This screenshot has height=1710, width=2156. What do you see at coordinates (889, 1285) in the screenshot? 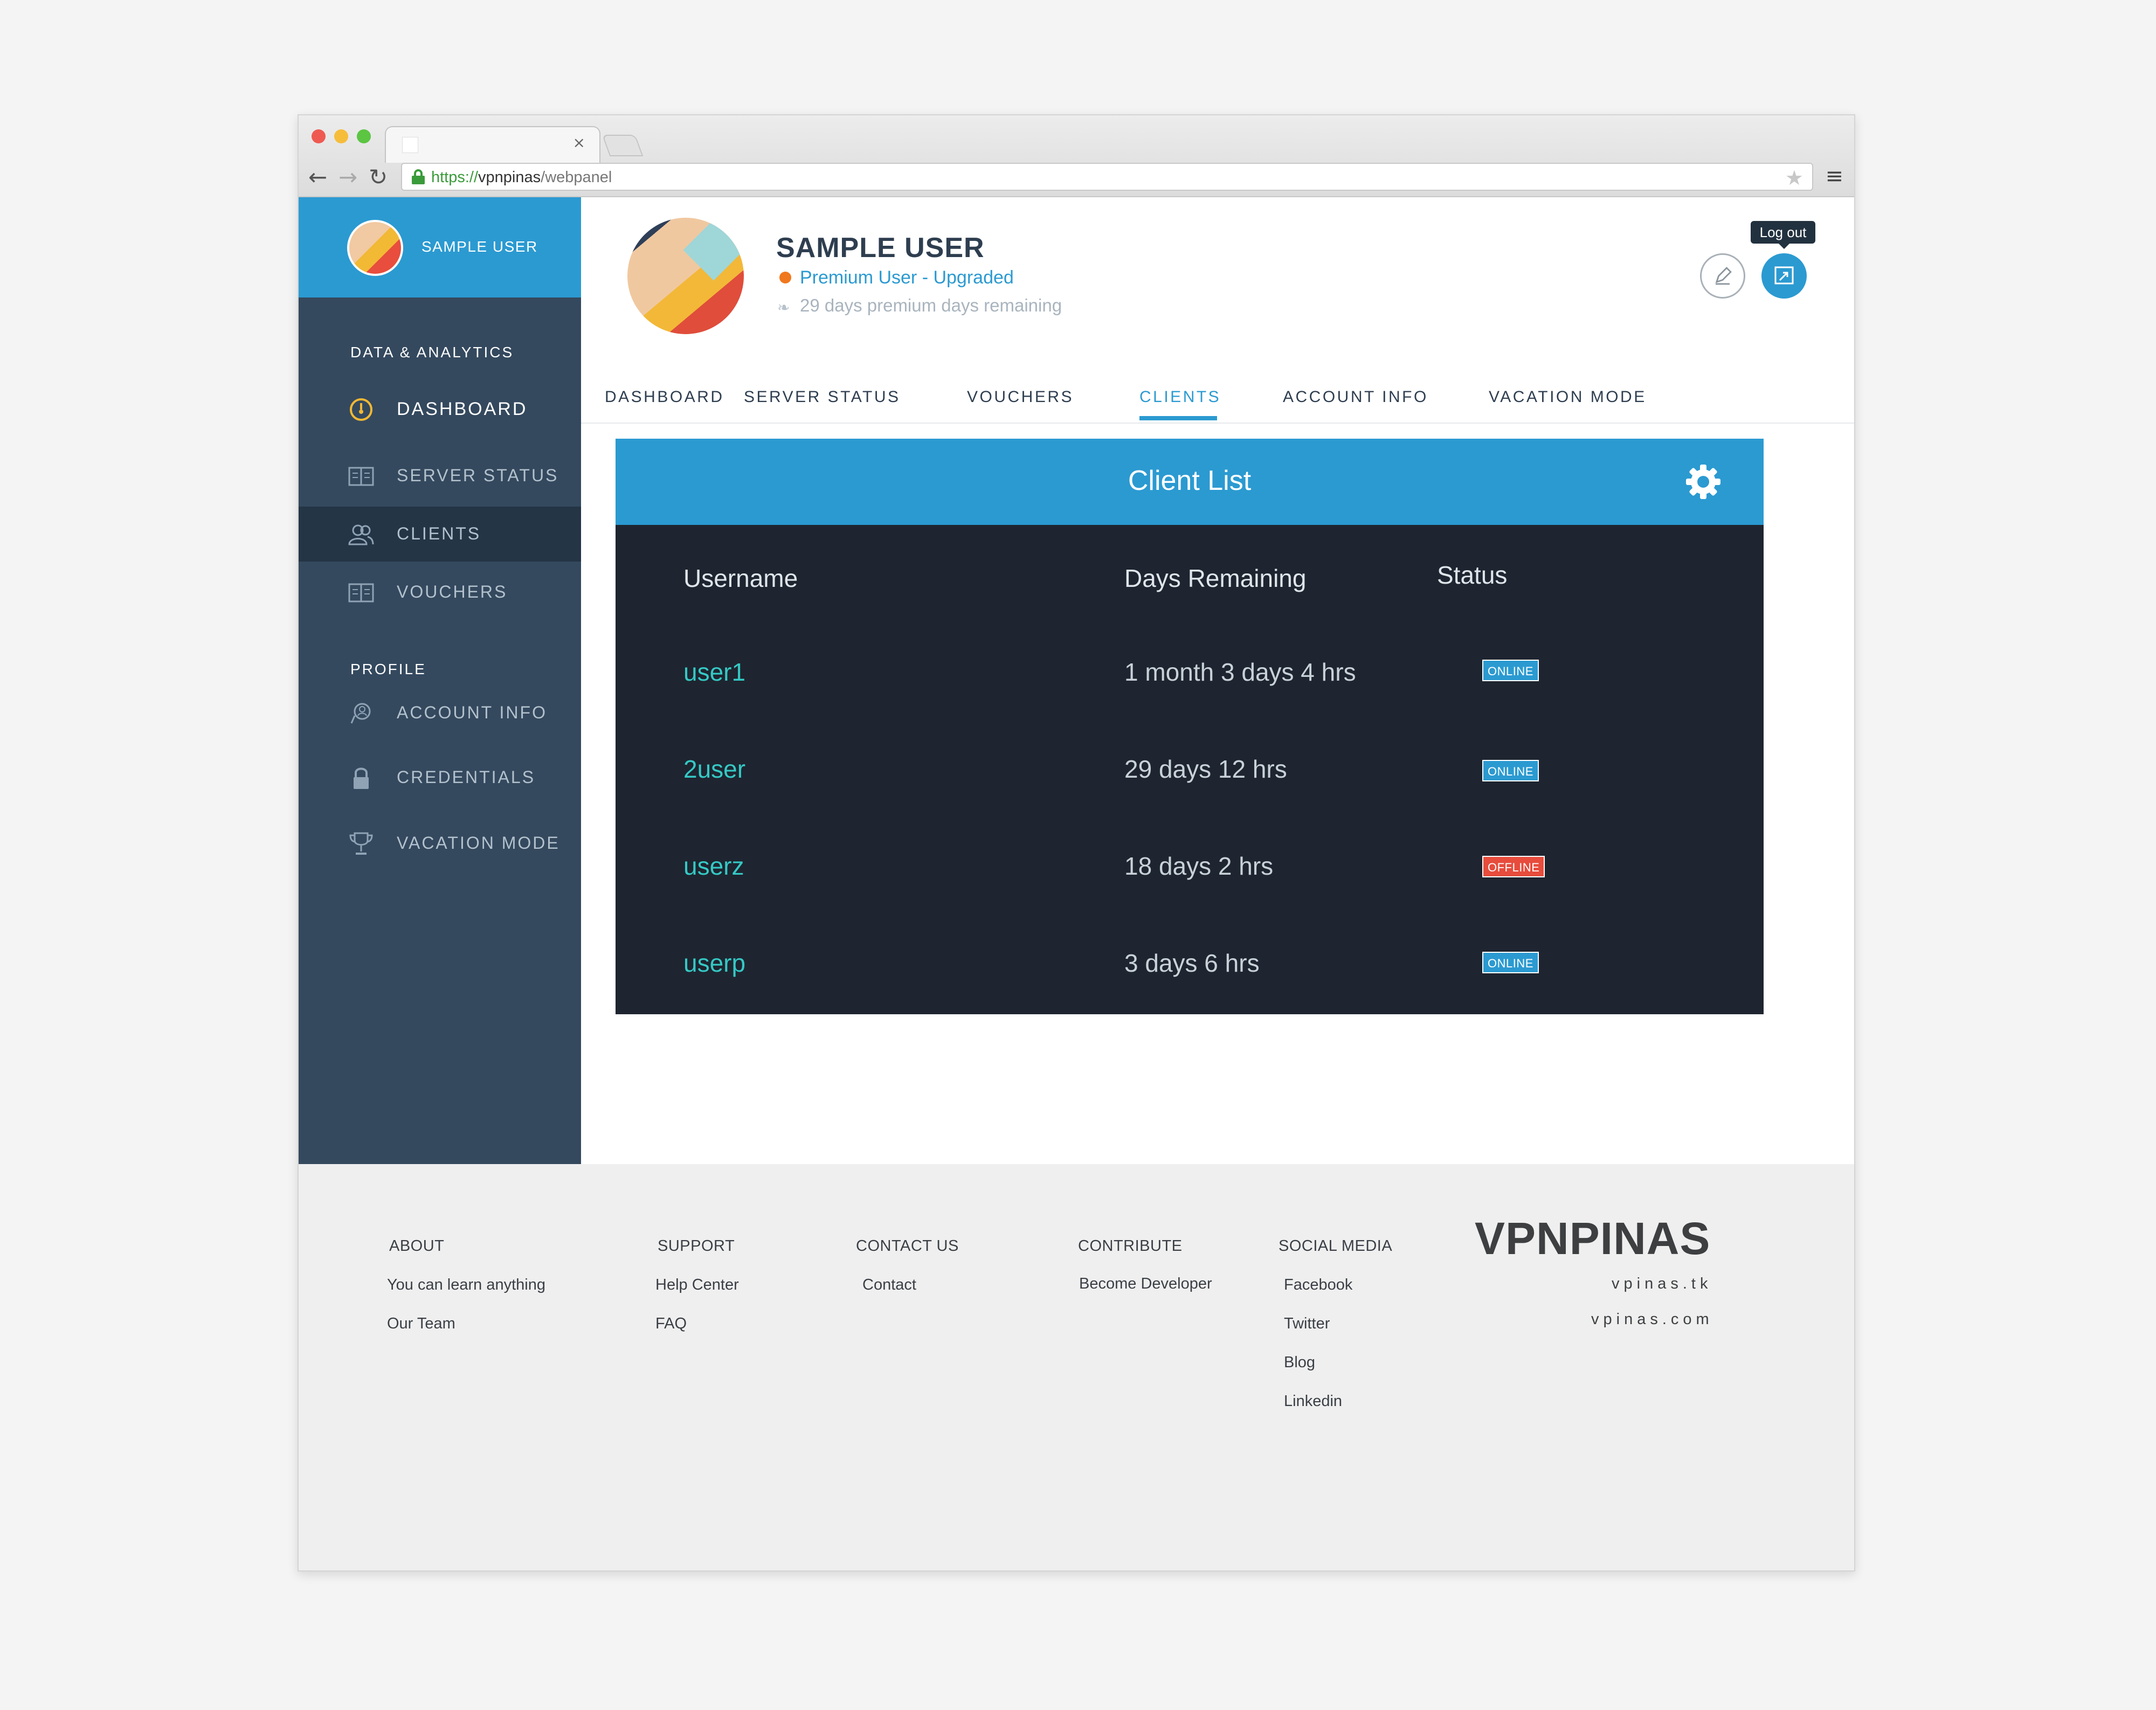
I see `footer-link: Contact` at bounding box center [889, 1285].